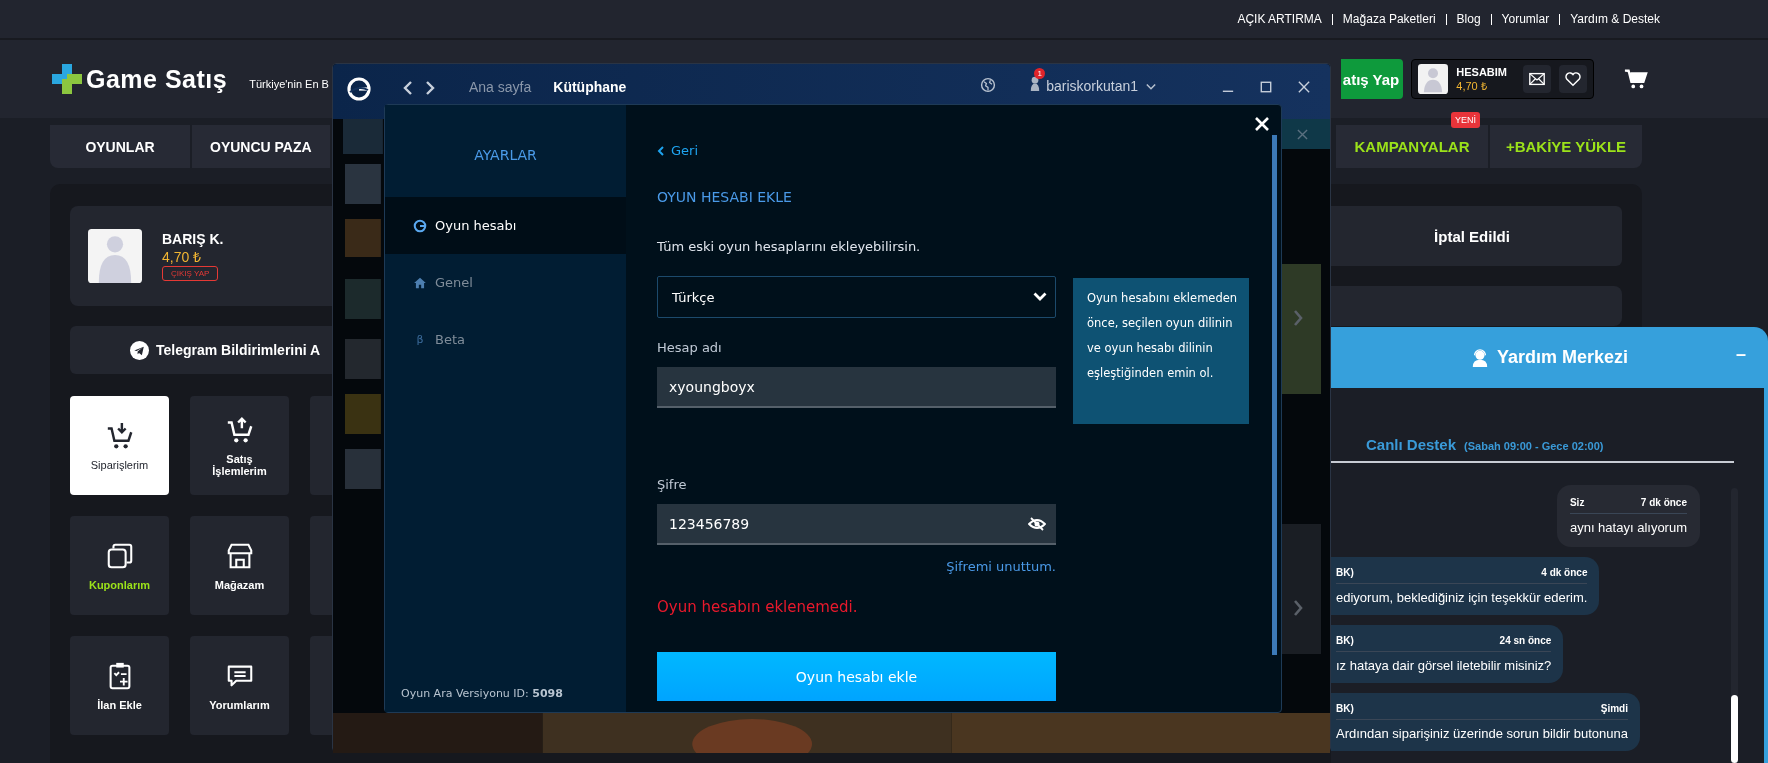 This screenshot has height=763, width=1768. Describe the element at coordinates (1372, 79) in the screenshot. I see `sell-button: atış Yap` at that location.